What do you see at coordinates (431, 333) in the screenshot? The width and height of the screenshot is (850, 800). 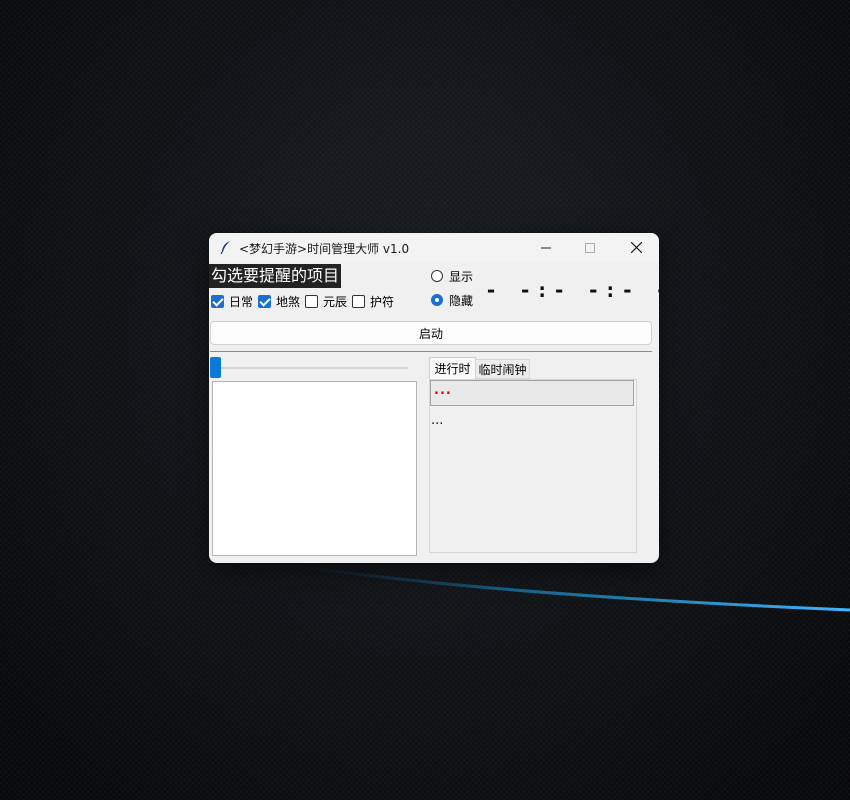 I see `start-button: 启动` at bounding box center [431, 333].